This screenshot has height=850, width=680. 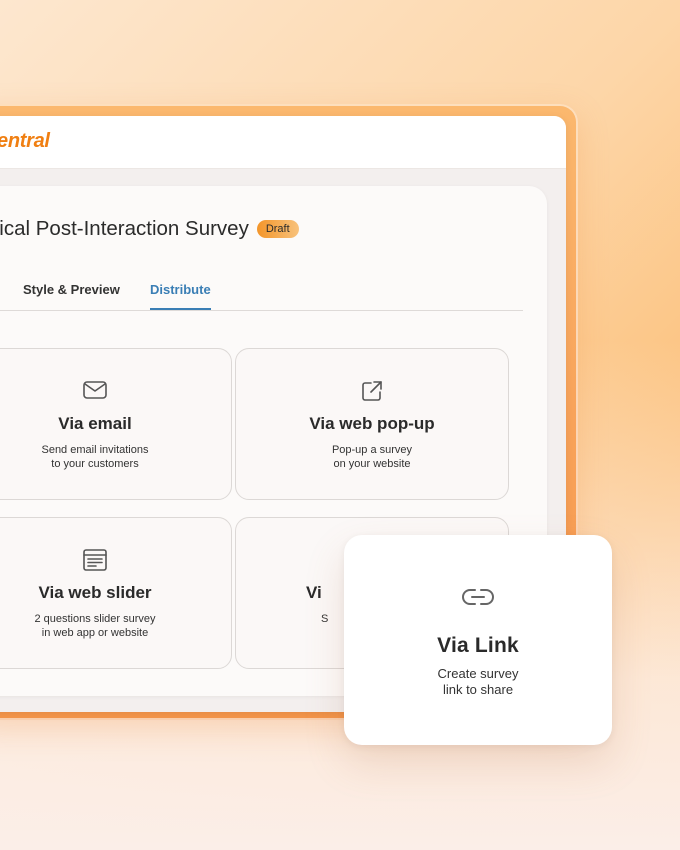 I want to click on option-desc-line: Pop-up a survey, so click(x=372, y=450).